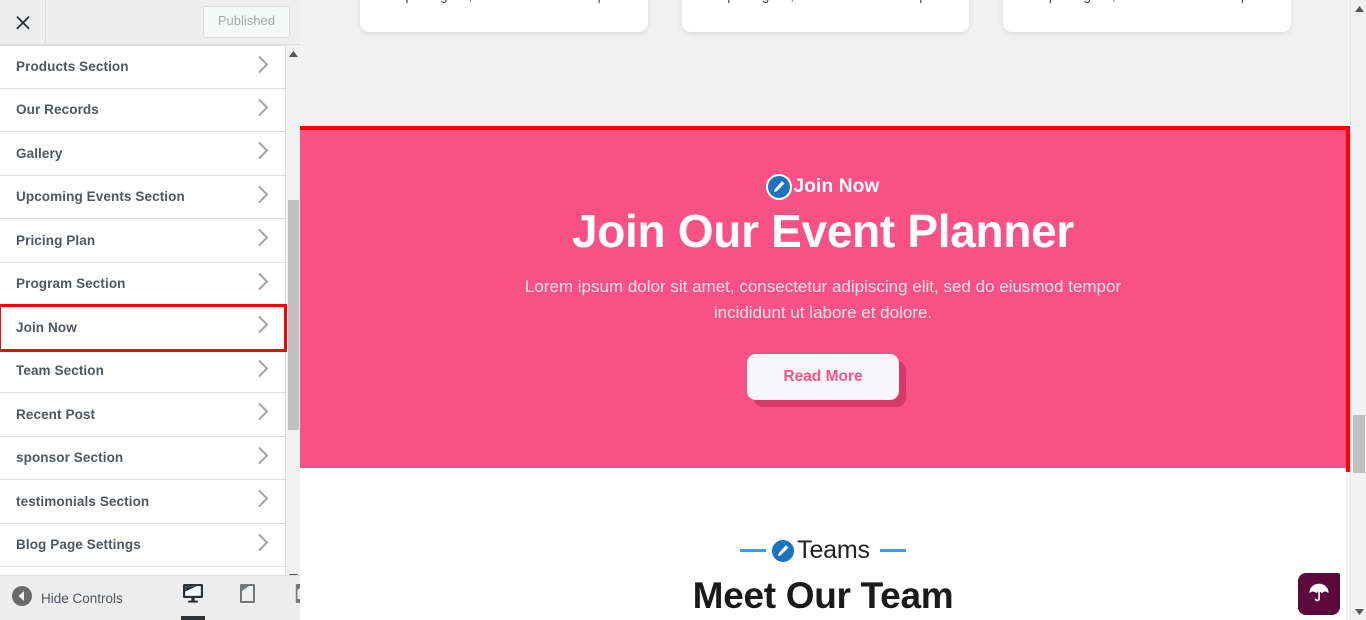  What do you see at coordinates (1358, 310) in the screenshot?
I see `preview-scrollbar` at bounding box center [1358, 310].